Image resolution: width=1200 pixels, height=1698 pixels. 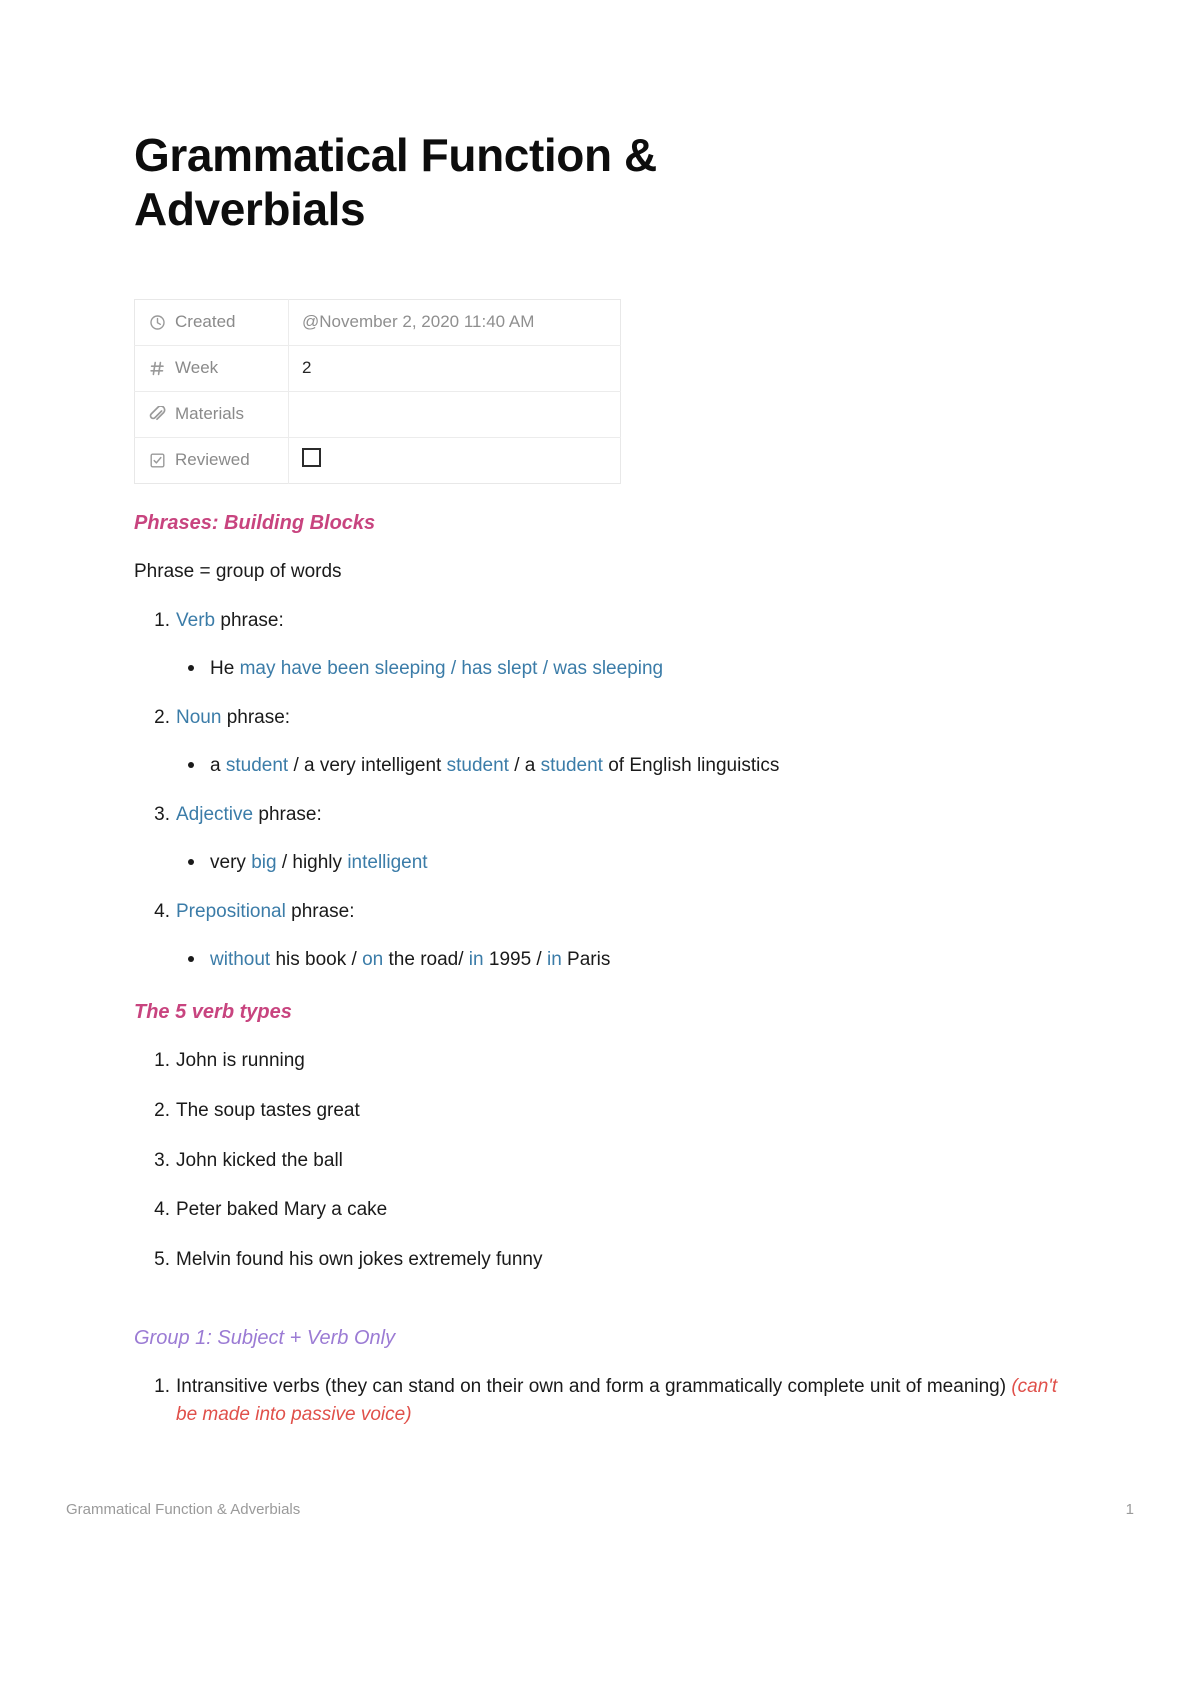 What do you see at coordinates (255, 522) in the screenshot?
I see `section-heading-phrases: Phrases: Building Blocks` at bounding box center [255, 522].